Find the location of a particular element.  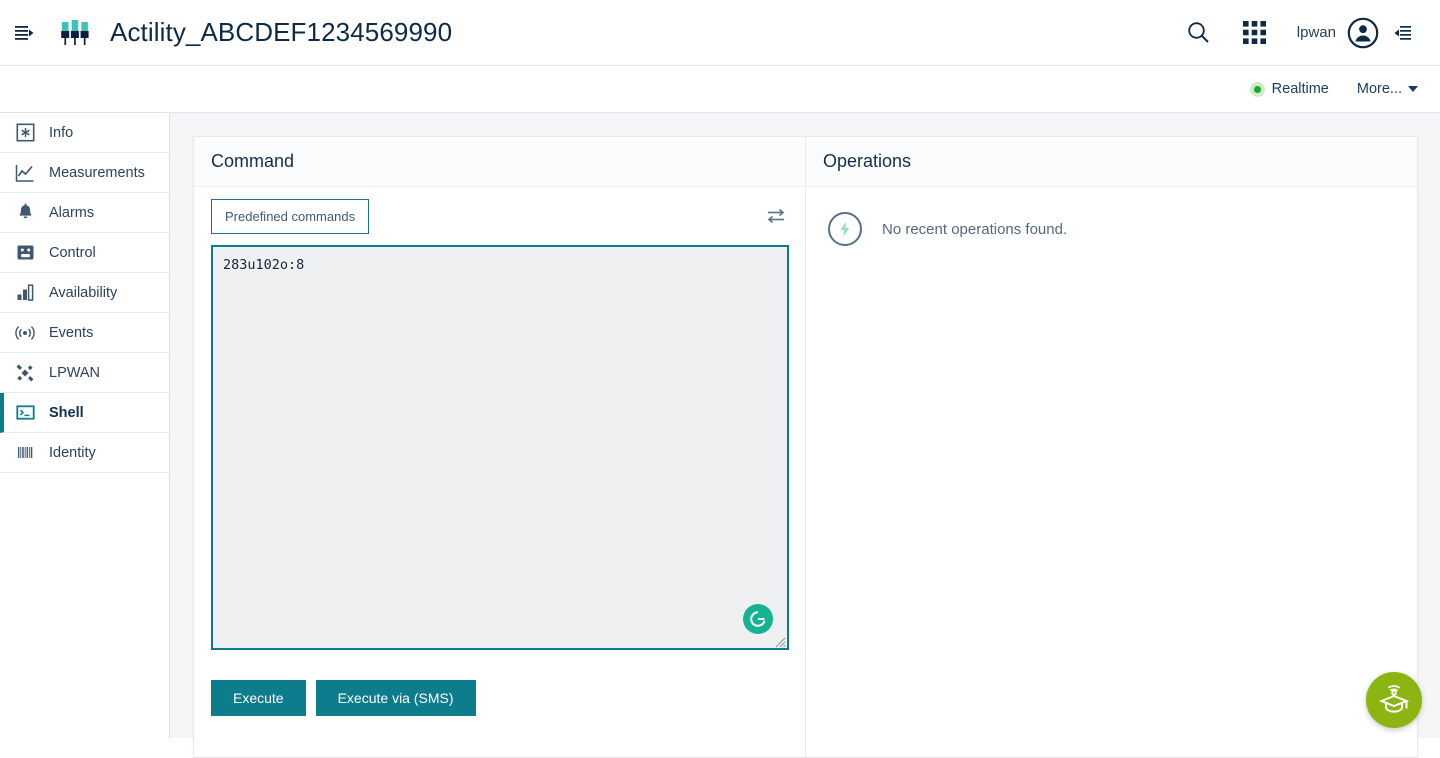

lpwan-device-icon is located at coordinates (75, 33).